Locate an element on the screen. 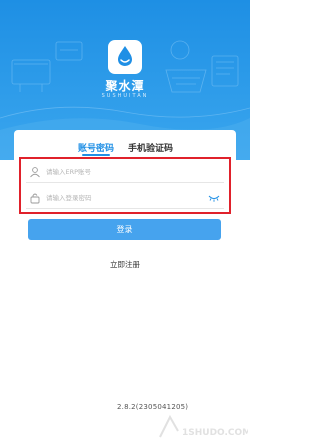 Image resolution: width=320 pixels, height=444 pixels. water-drop-logo-icon is located at coordinates (125, 56).